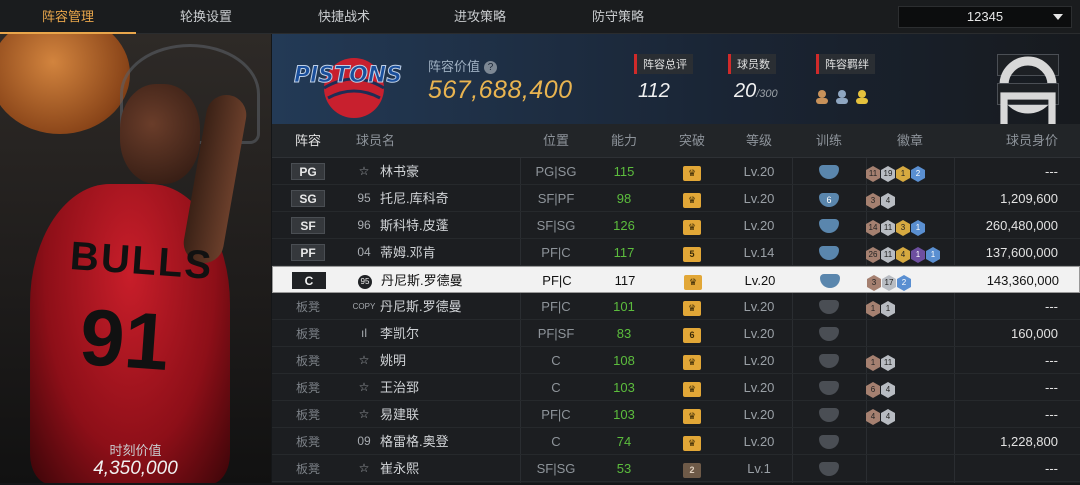  What do you see at coordinates (364, 333) in the screenshot?
I see `jersey-number: ıl` at bounding box center [364, 333].